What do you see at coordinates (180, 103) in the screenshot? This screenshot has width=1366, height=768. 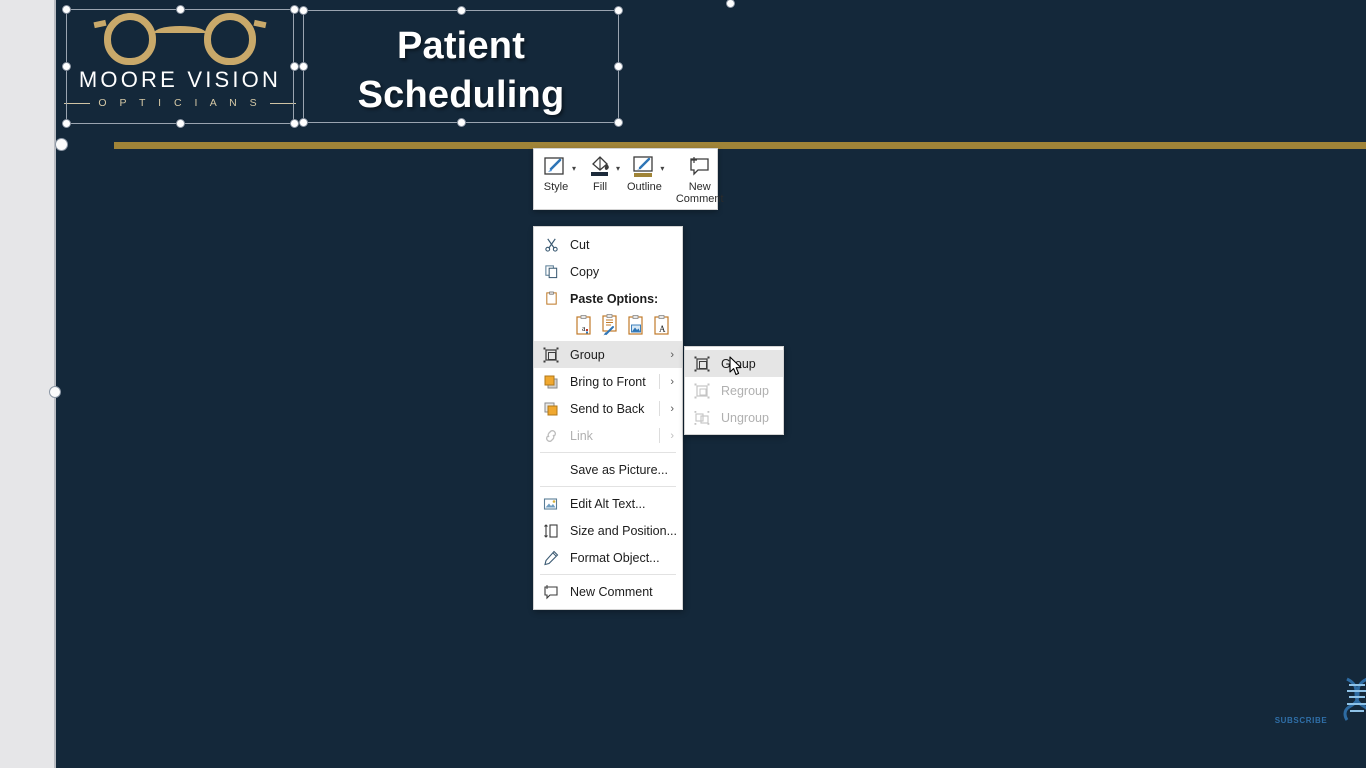 I see `brand-subtitle-row: O P T I C I A N S` at bounding box center [180, 103].